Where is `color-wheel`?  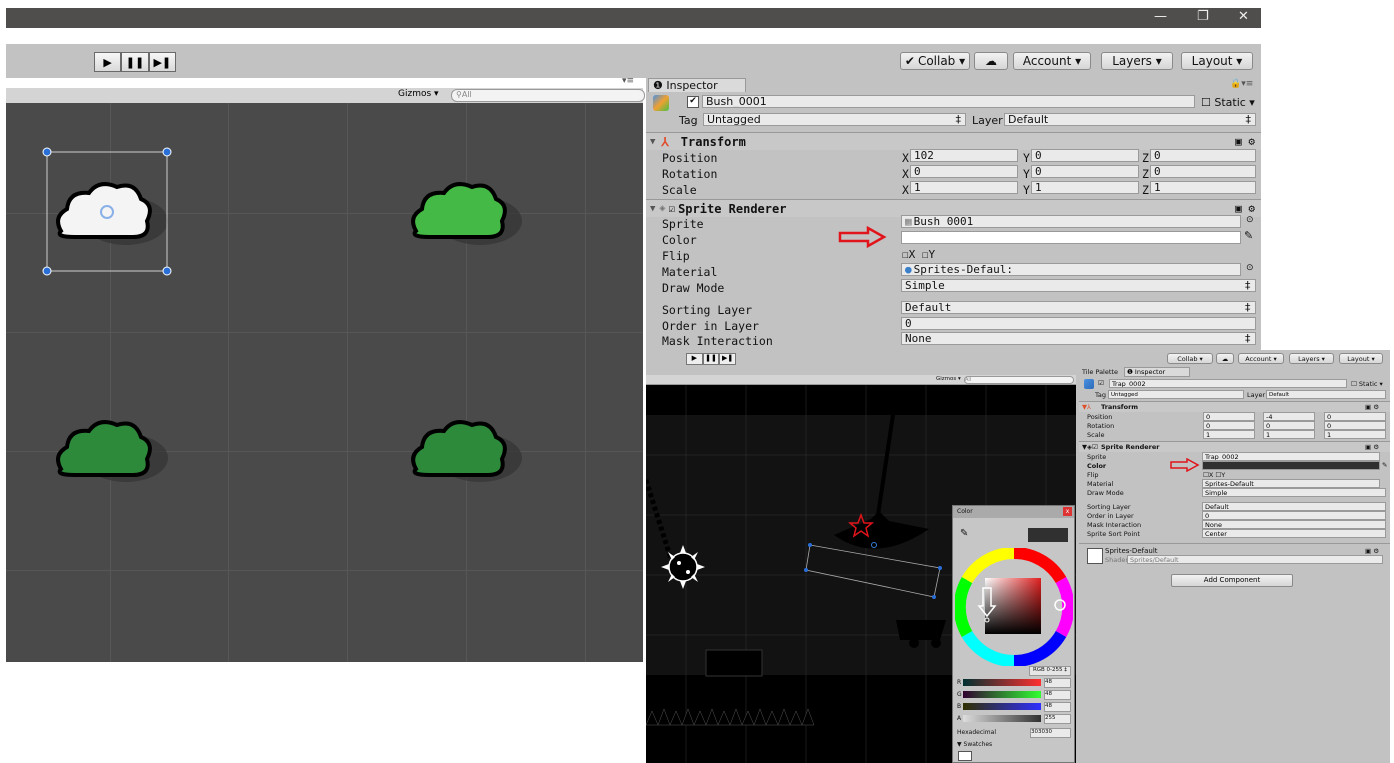 color-wheel is located at coordinates (1014, 607).